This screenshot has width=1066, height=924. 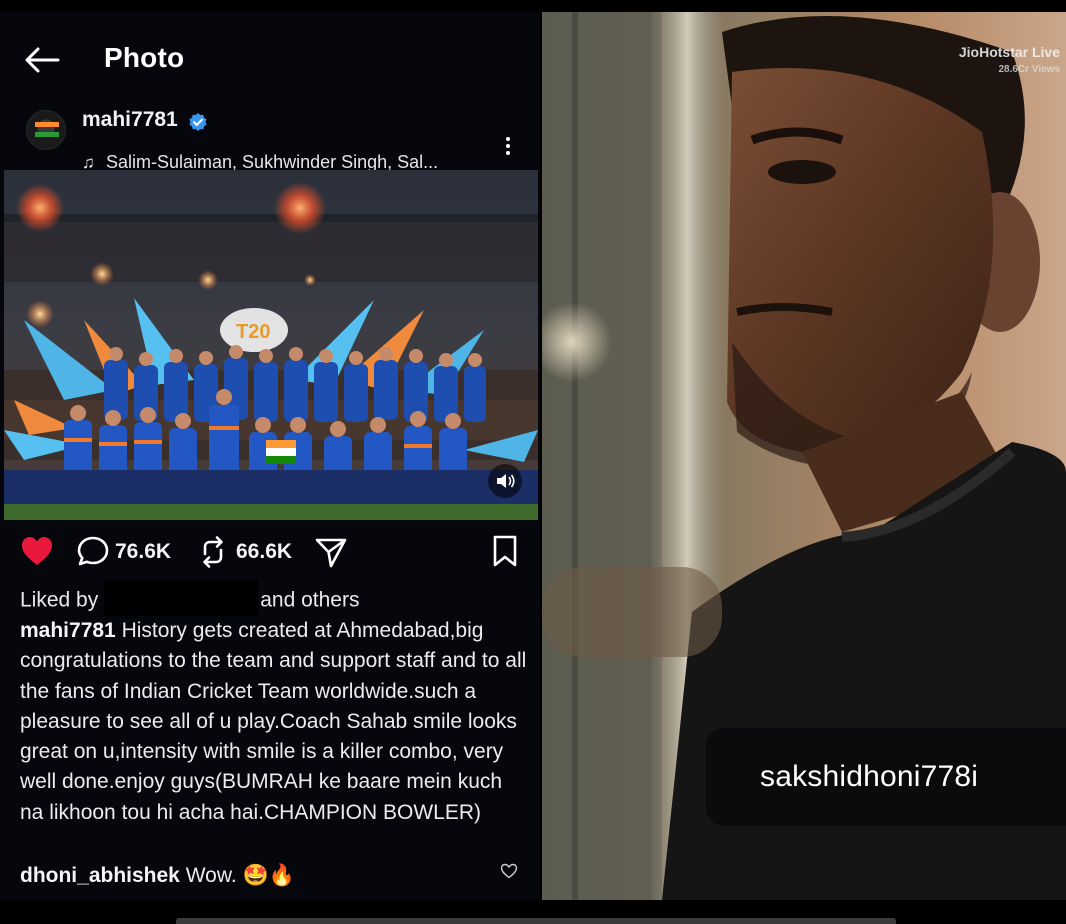 I want to click on watermark-views: 28.6Cr Views, so click(x=1029, y=69).